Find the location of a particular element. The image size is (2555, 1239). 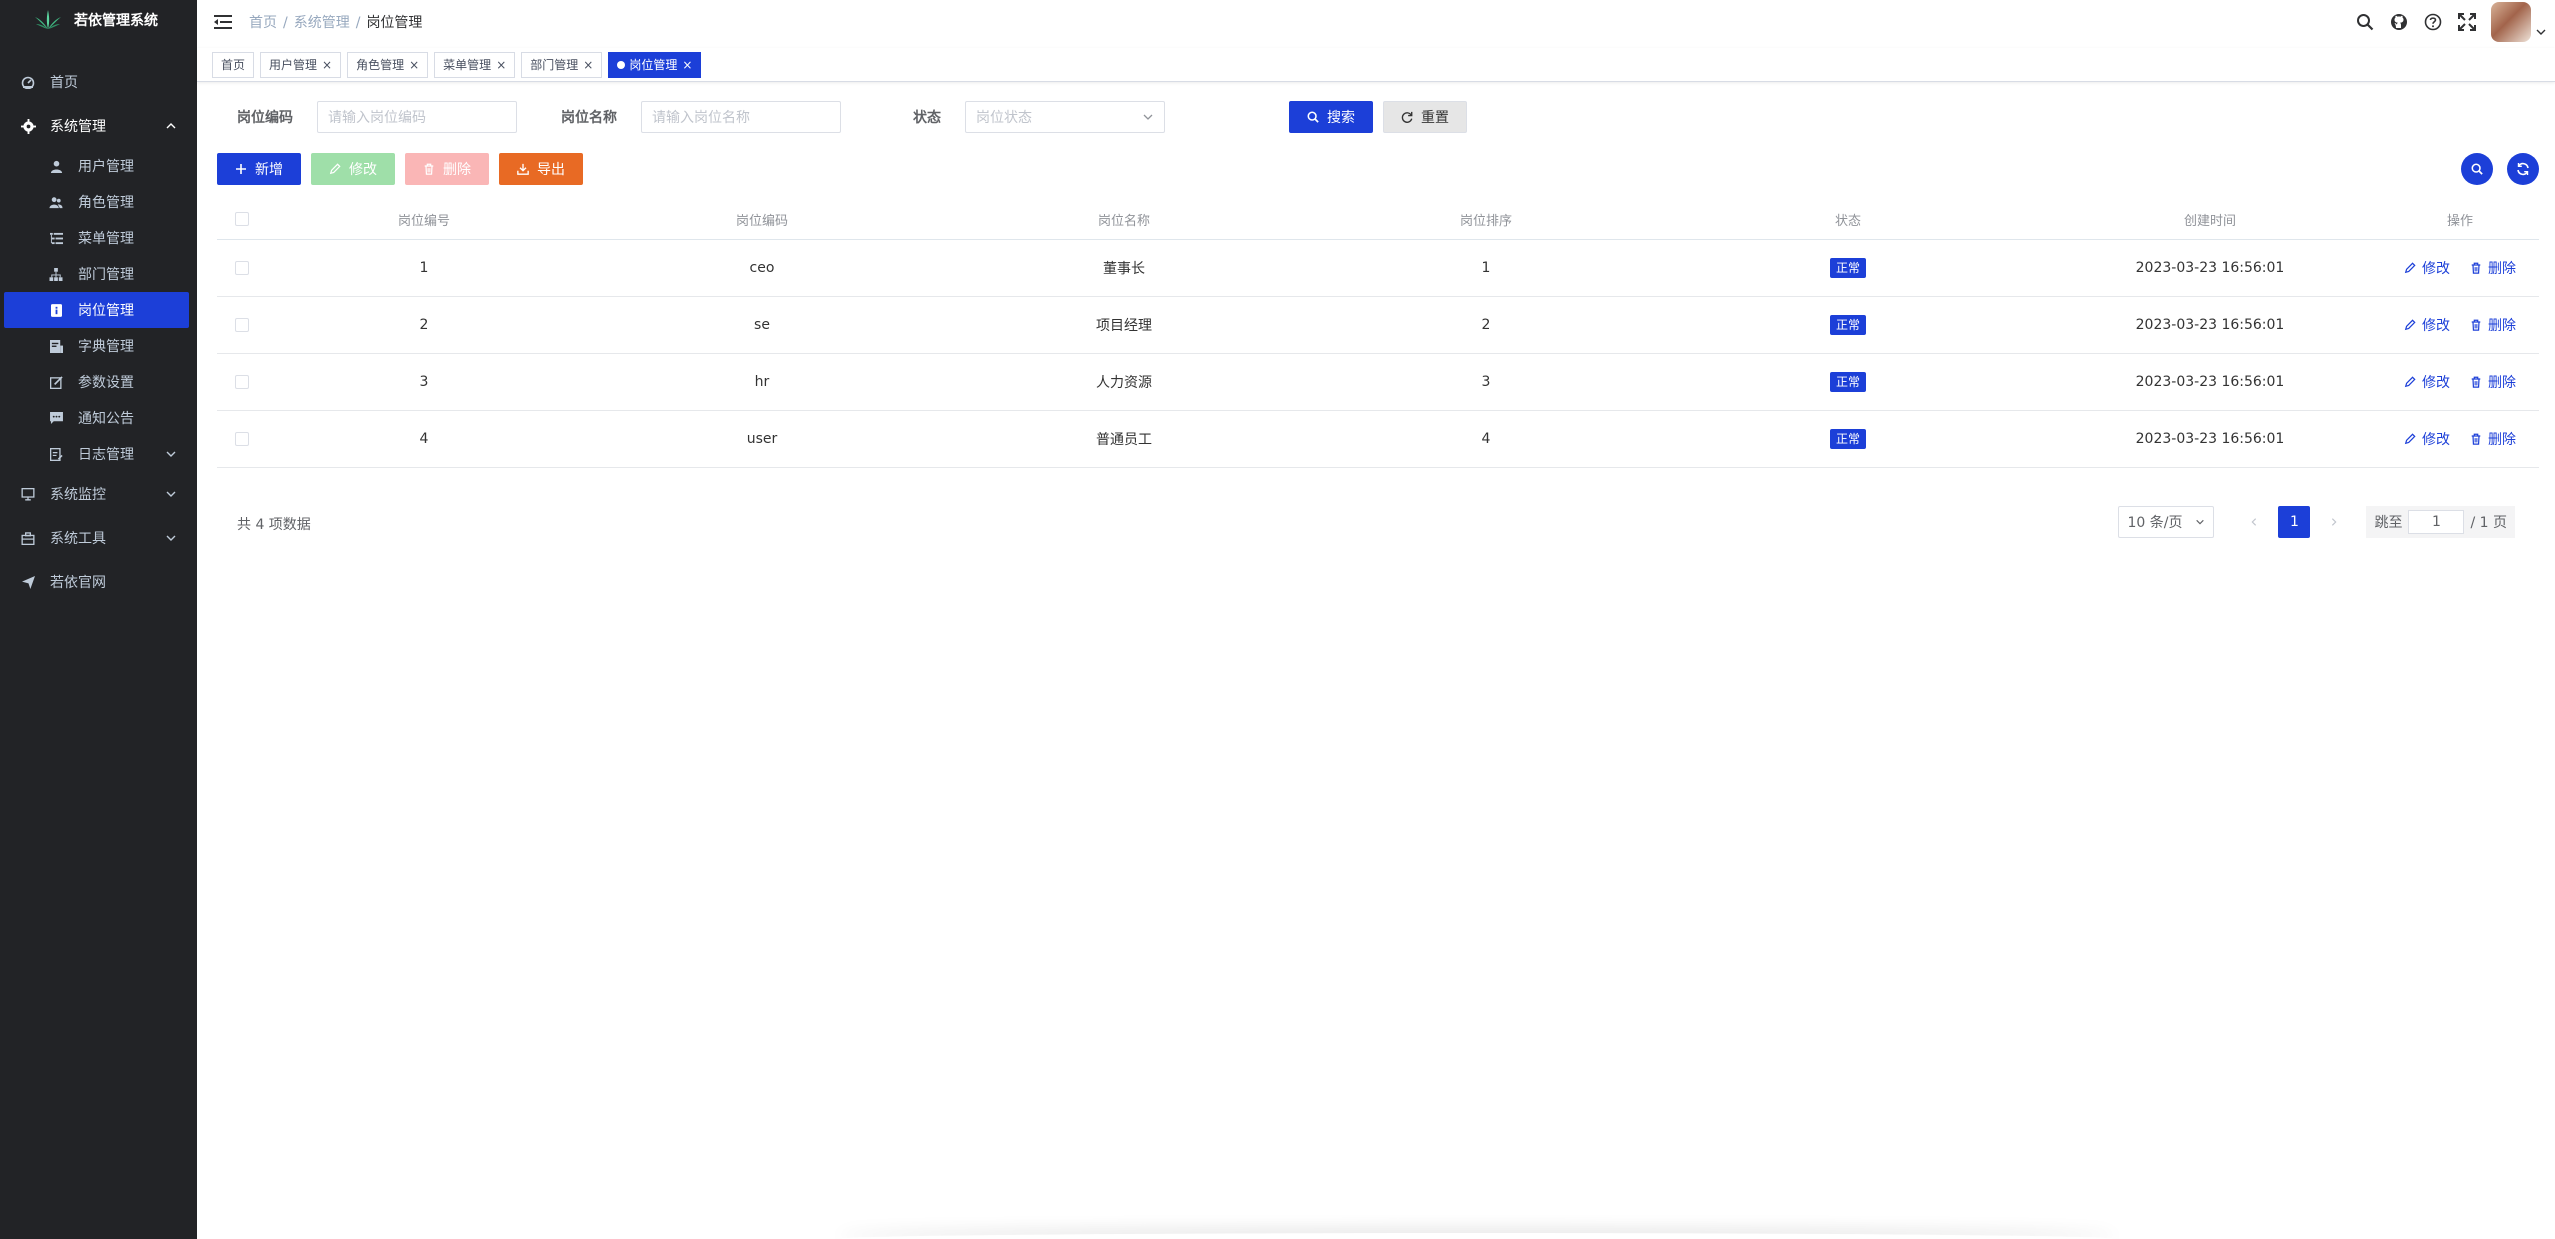

sidebar-item-posts: 岗位管理 is located at coordinates (96, 310).